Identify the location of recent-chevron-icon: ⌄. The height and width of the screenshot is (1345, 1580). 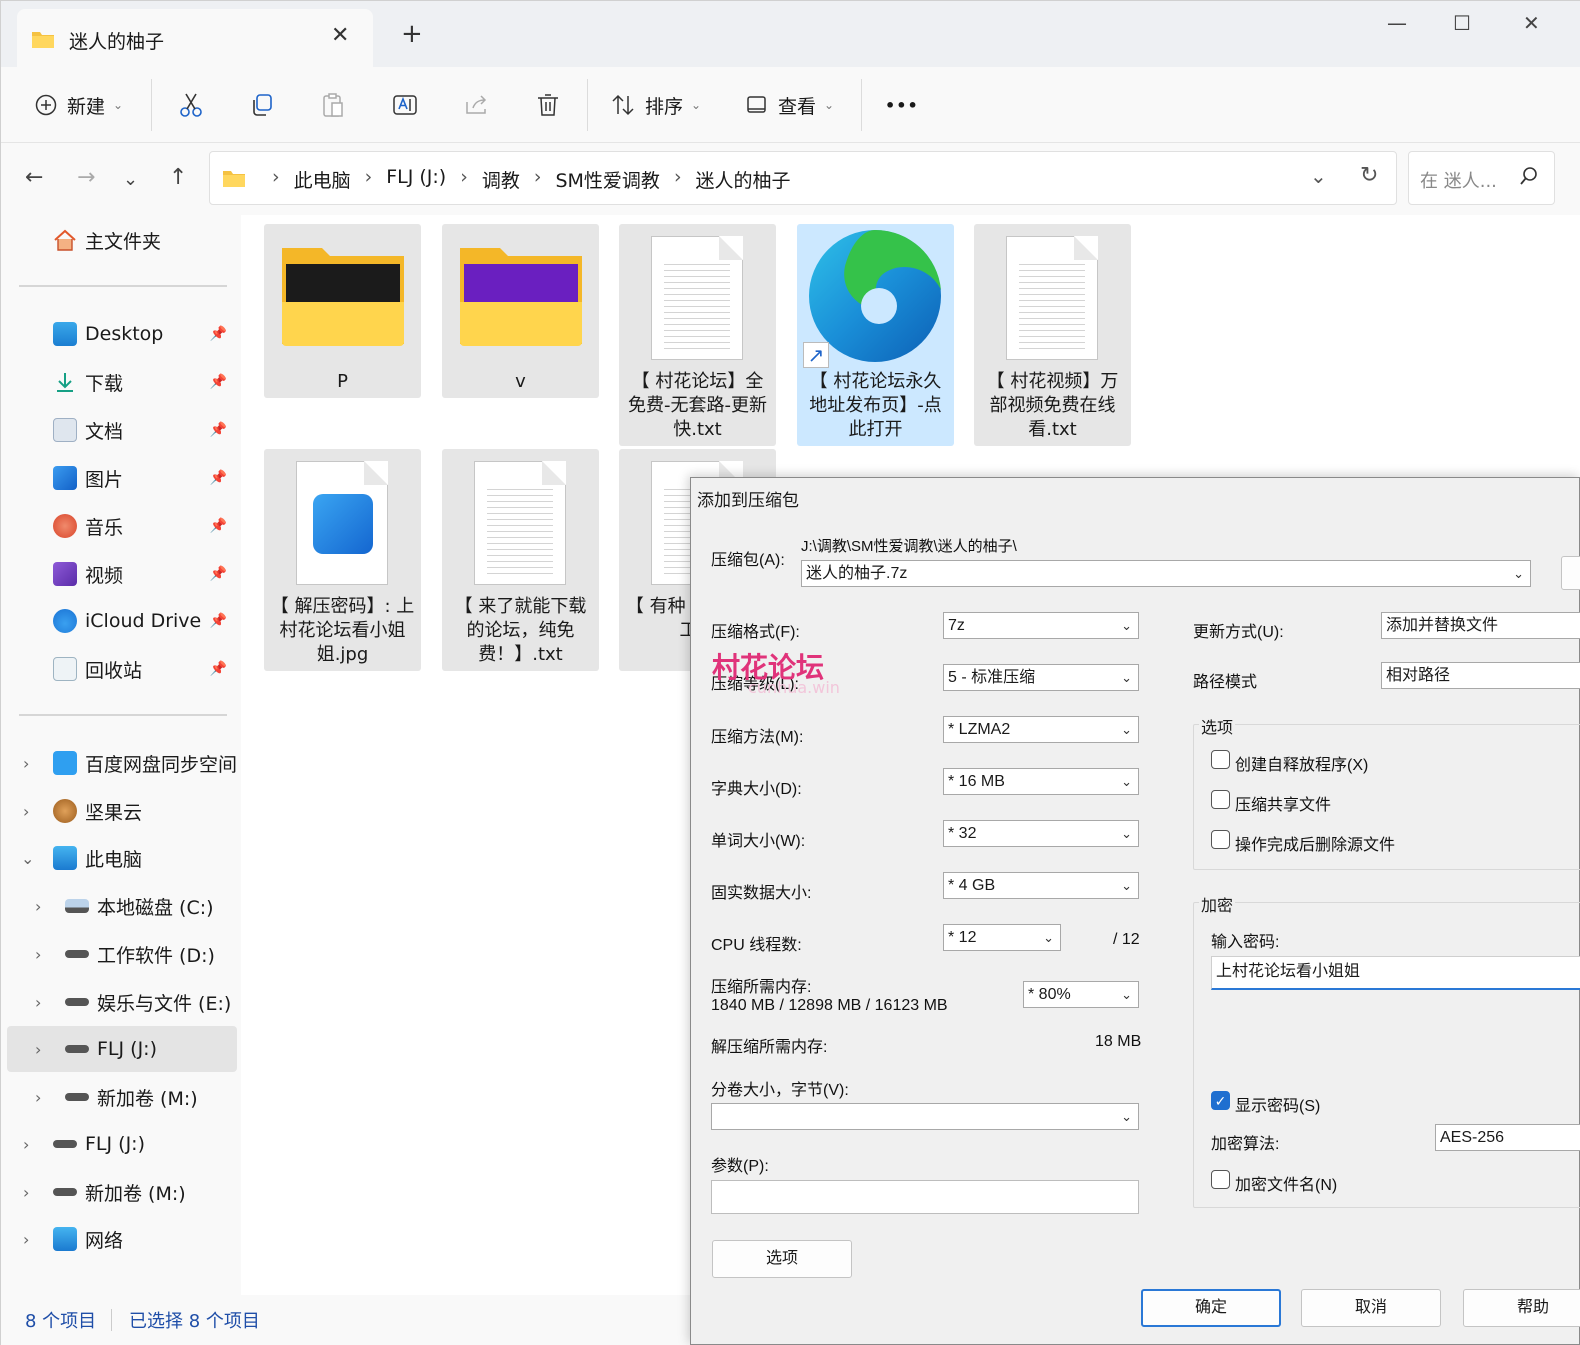
(130, 179).